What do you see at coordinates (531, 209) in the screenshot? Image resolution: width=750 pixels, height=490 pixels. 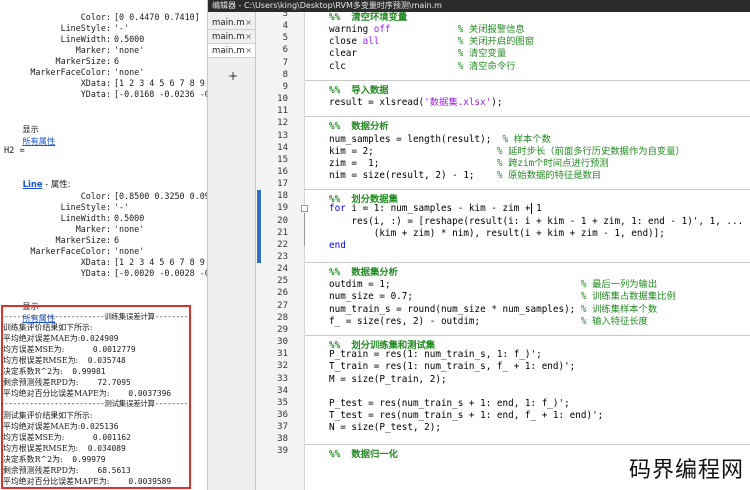 I see `text-cursor` at bounding box center [531, 209].